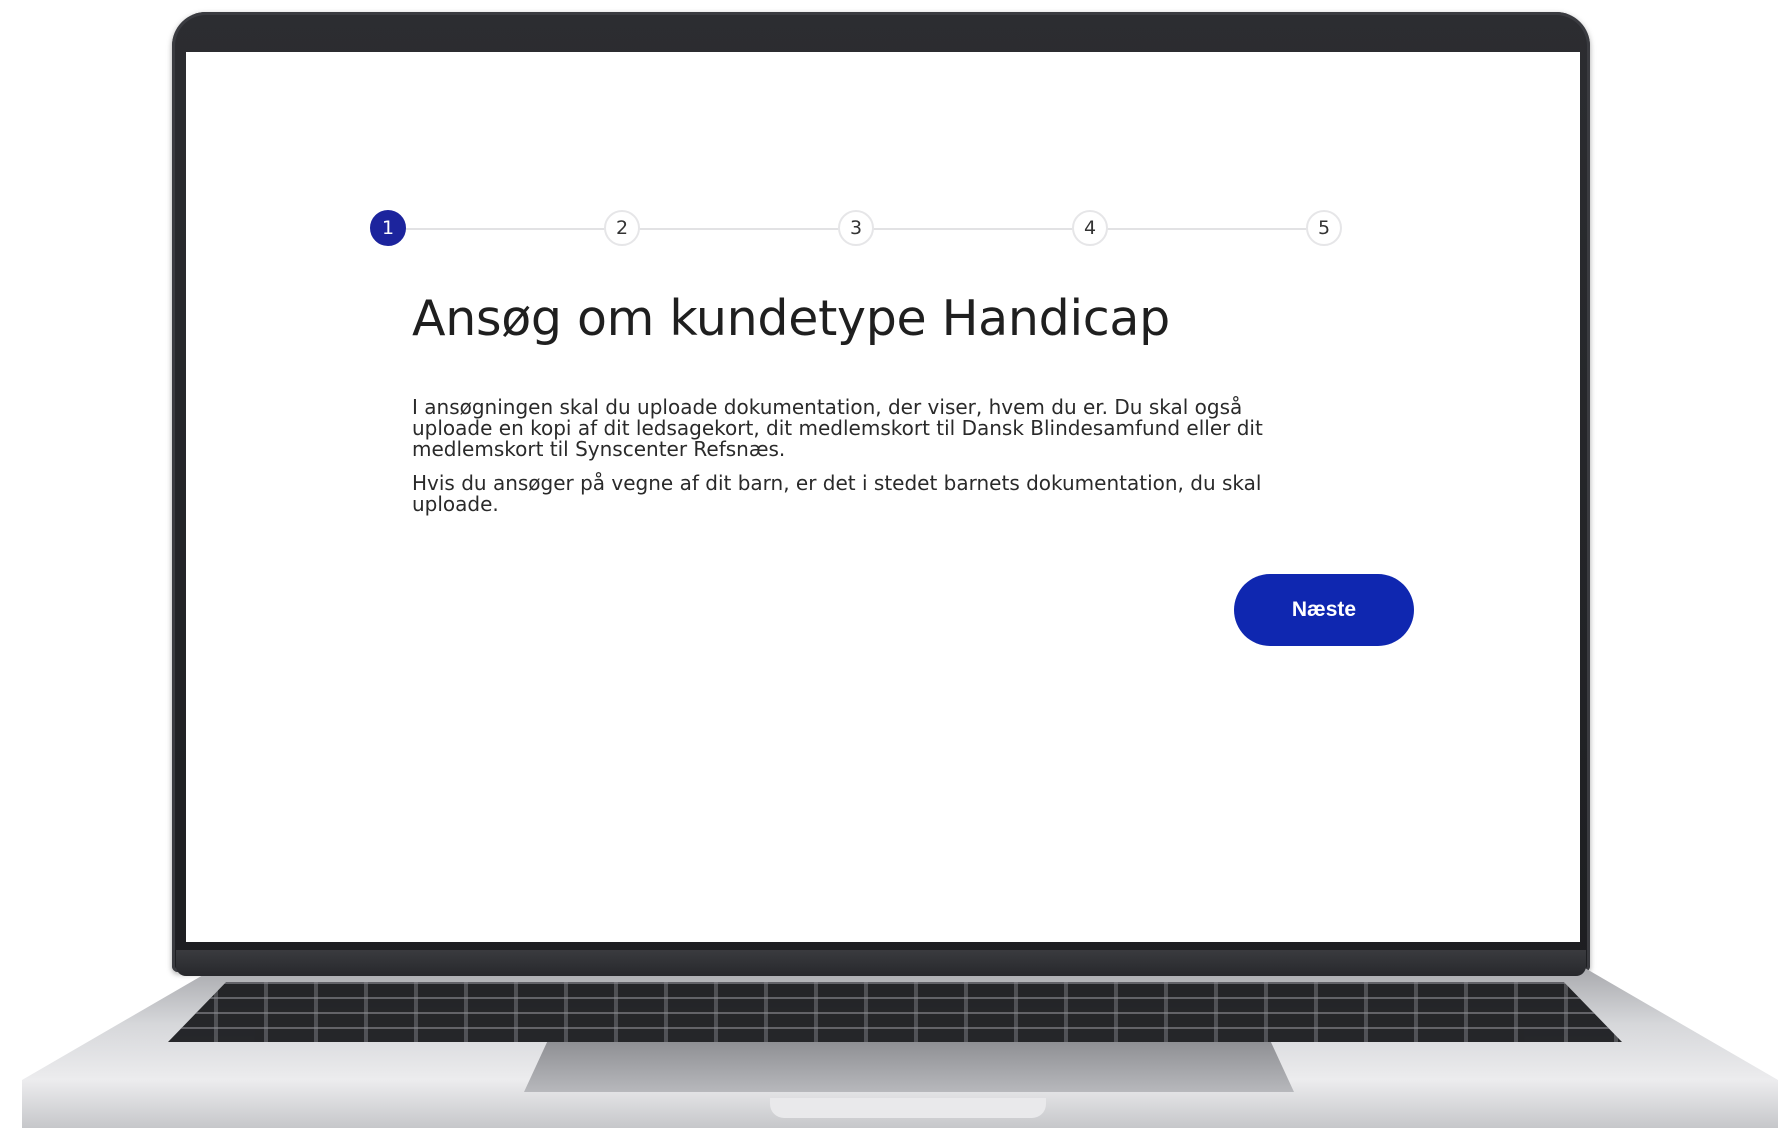  Describe the element at coordinates (908, 1108) in the screenshot. I see `base-notch` at that location.